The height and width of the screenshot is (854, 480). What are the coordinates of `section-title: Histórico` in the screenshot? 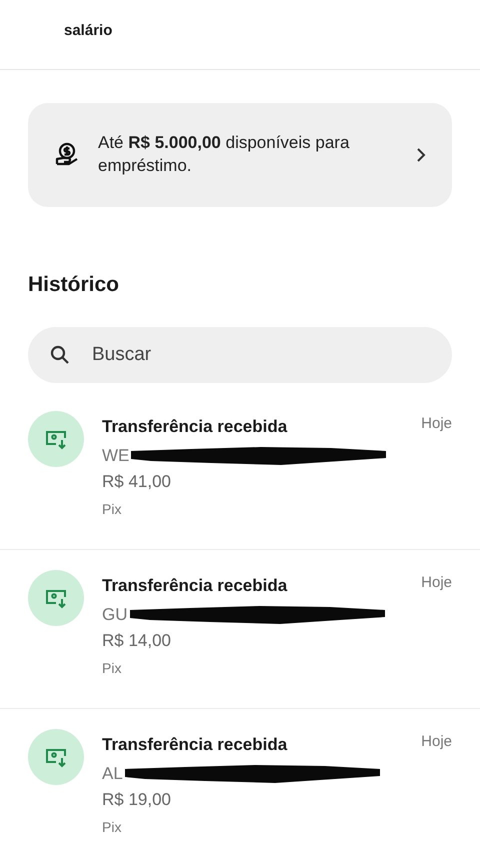 It's located at (74, 285).